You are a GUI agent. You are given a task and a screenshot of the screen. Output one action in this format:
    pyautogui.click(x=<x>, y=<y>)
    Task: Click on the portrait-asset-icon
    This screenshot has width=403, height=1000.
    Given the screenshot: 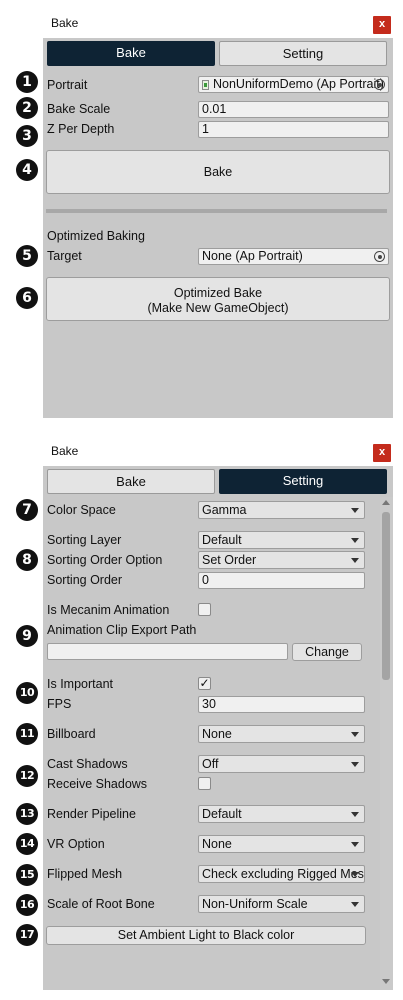 What is the action you would take?
    pyautogui.click(x=205, y=85)
    